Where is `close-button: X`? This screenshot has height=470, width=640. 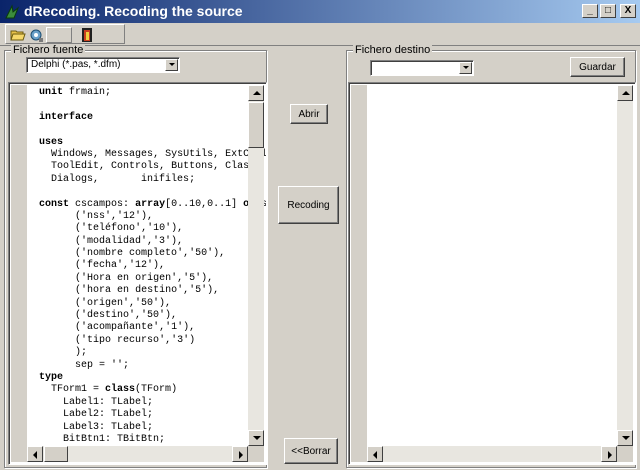
close-button: X is located at coordinates (628, 11).